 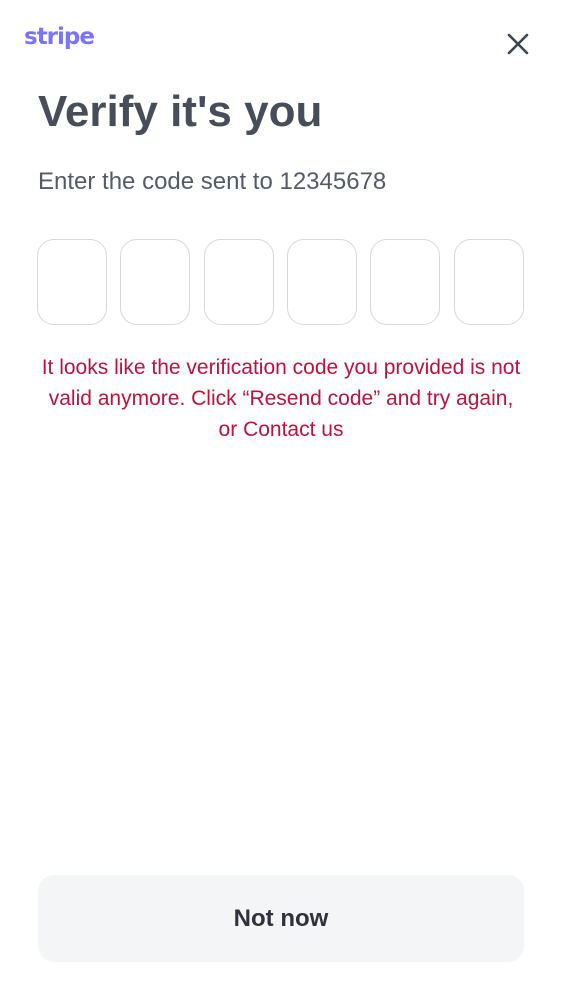 I want to click on otp-code-input, so click(x=281, y=283).